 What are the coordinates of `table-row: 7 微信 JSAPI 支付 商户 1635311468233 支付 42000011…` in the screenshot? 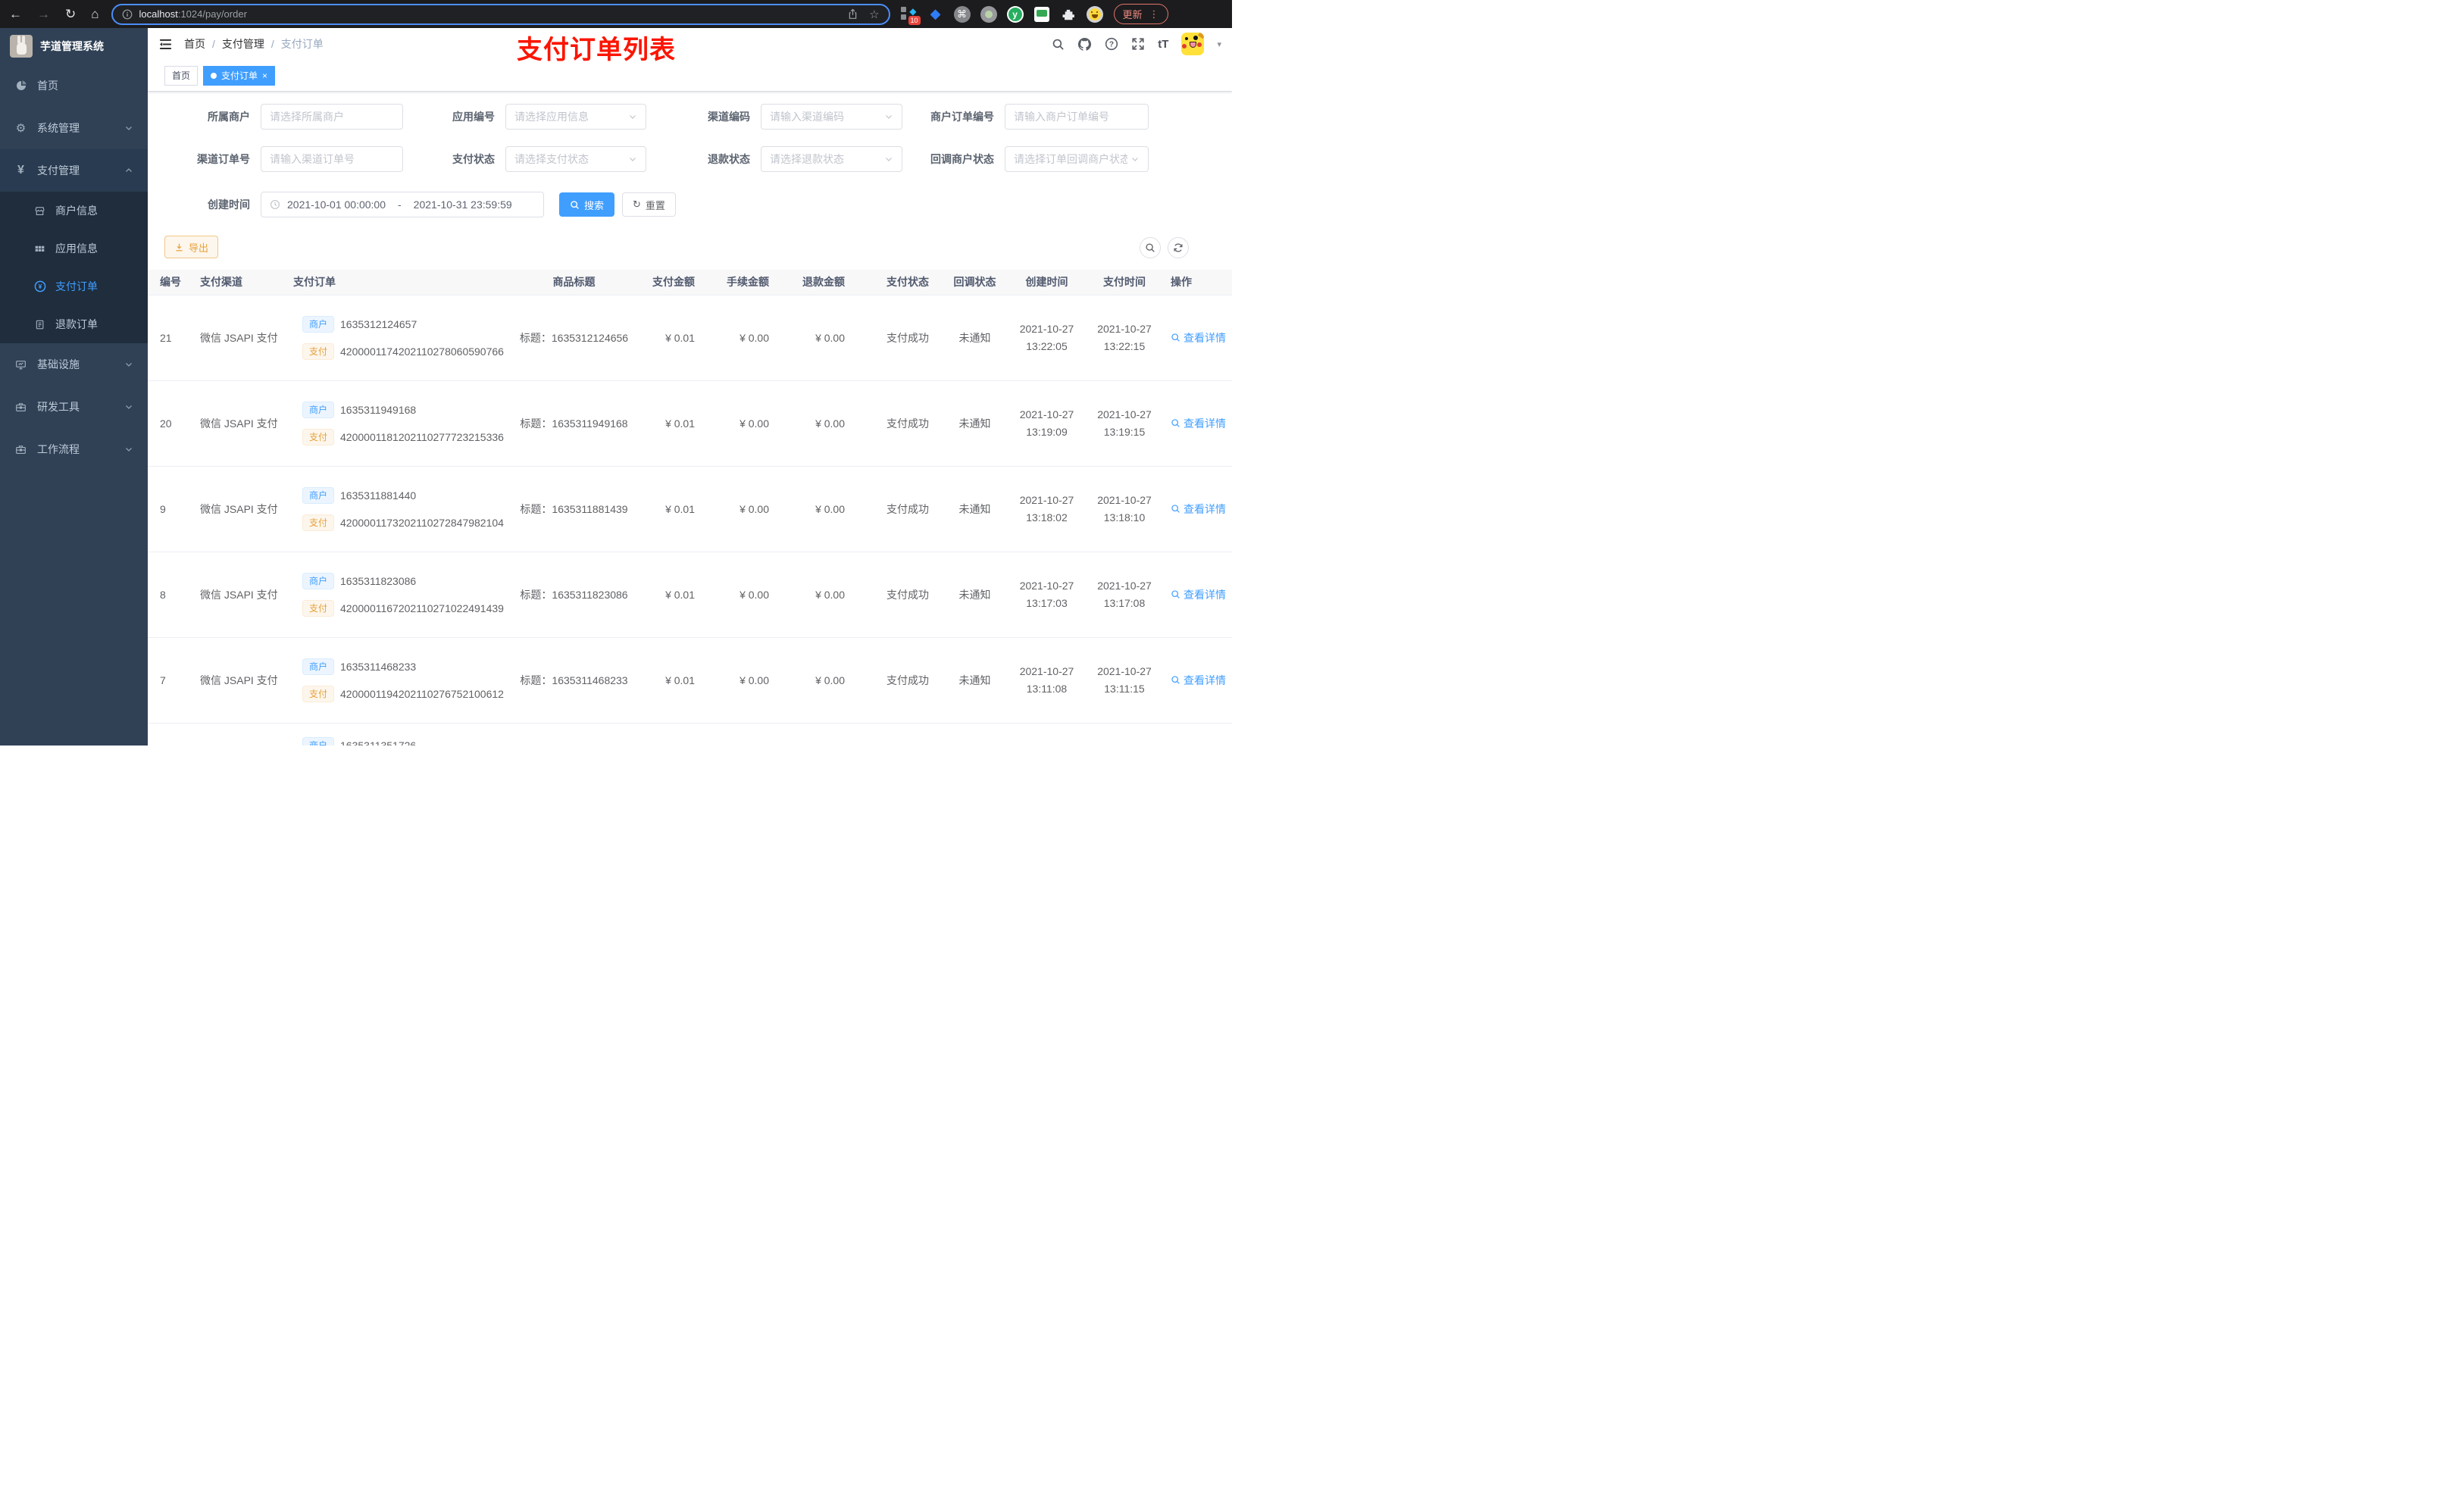 It's located at (690, 680).